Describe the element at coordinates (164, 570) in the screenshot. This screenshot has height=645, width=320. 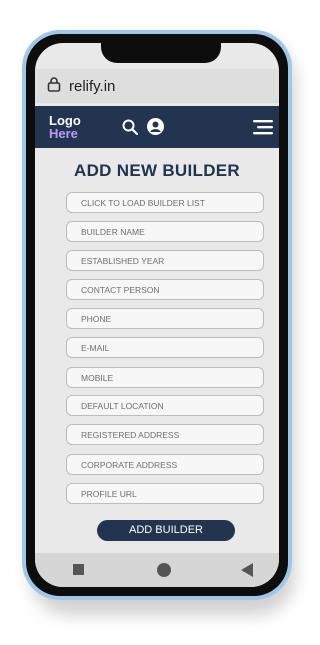
I see `nav-circle-icon` at that location.